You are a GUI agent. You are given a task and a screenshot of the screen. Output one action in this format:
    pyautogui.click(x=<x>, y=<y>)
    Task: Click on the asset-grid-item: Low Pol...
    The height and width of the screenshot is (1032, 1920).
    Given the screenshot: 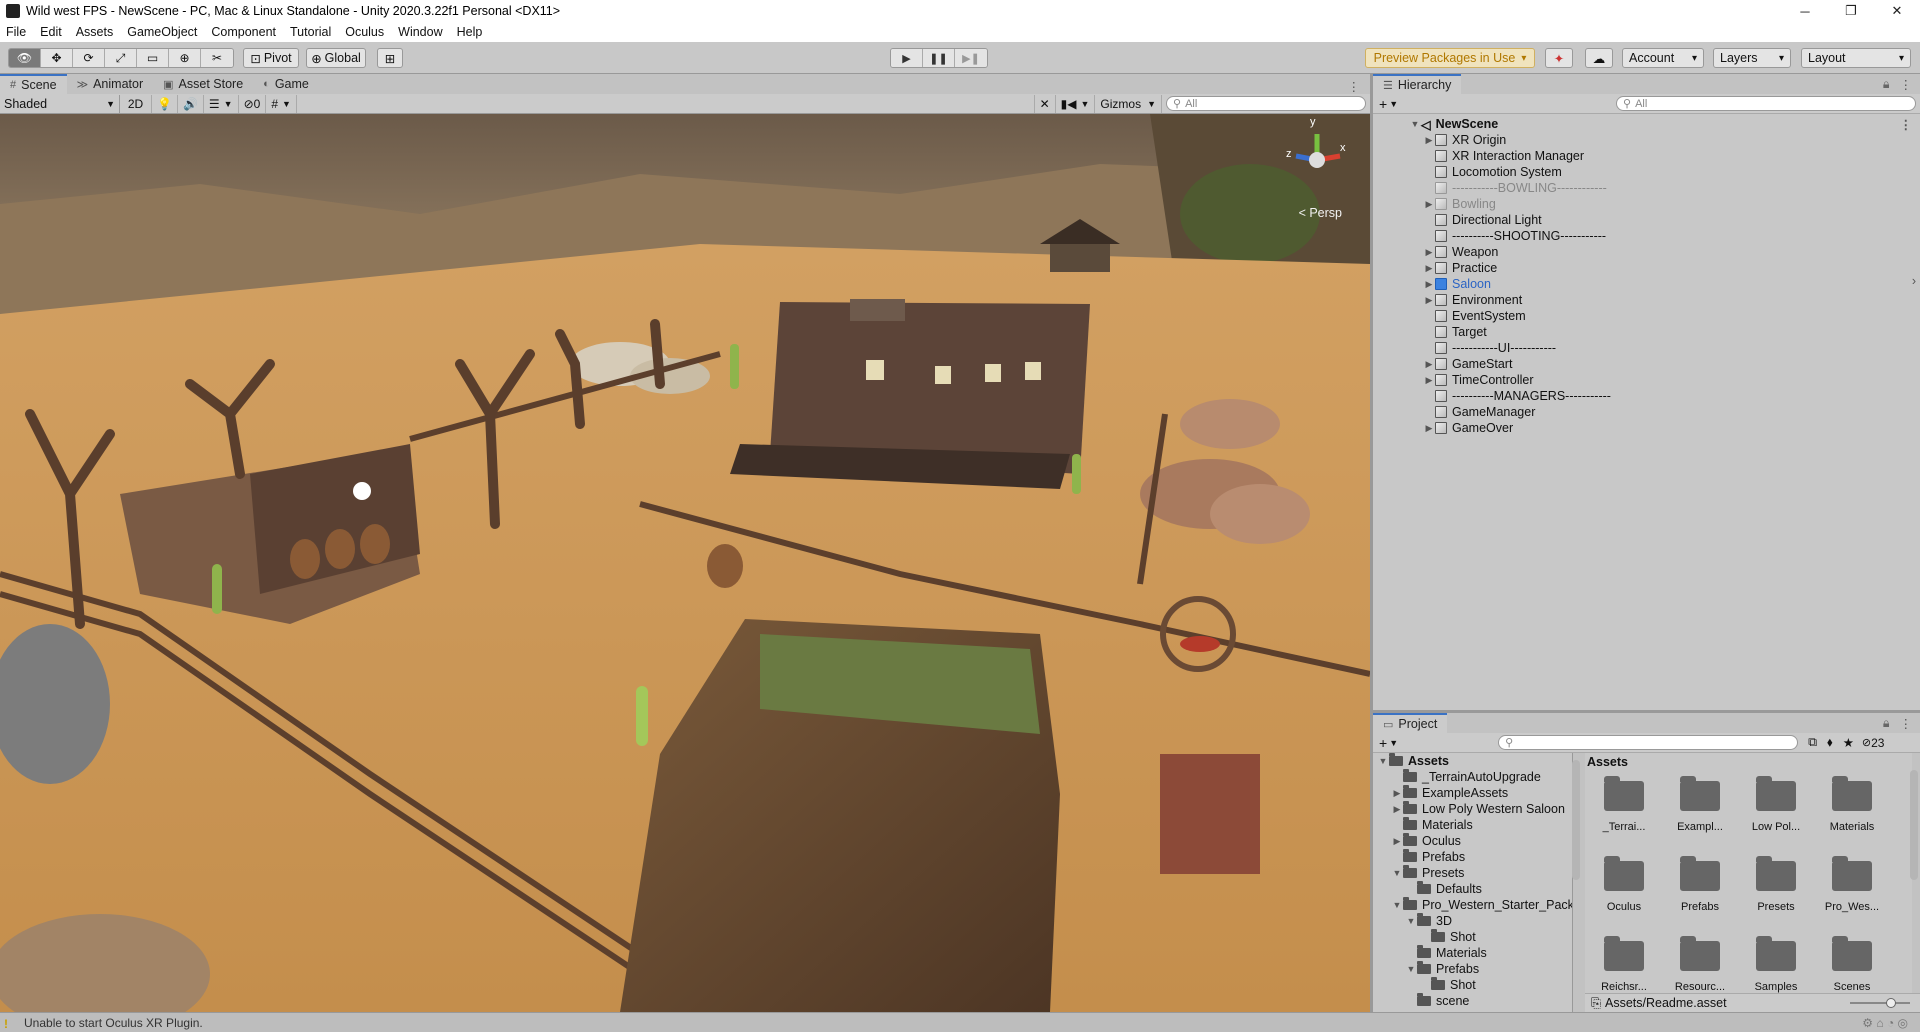 What is the action you would take?
    pyautogui.click(x=1776, y=808)
    